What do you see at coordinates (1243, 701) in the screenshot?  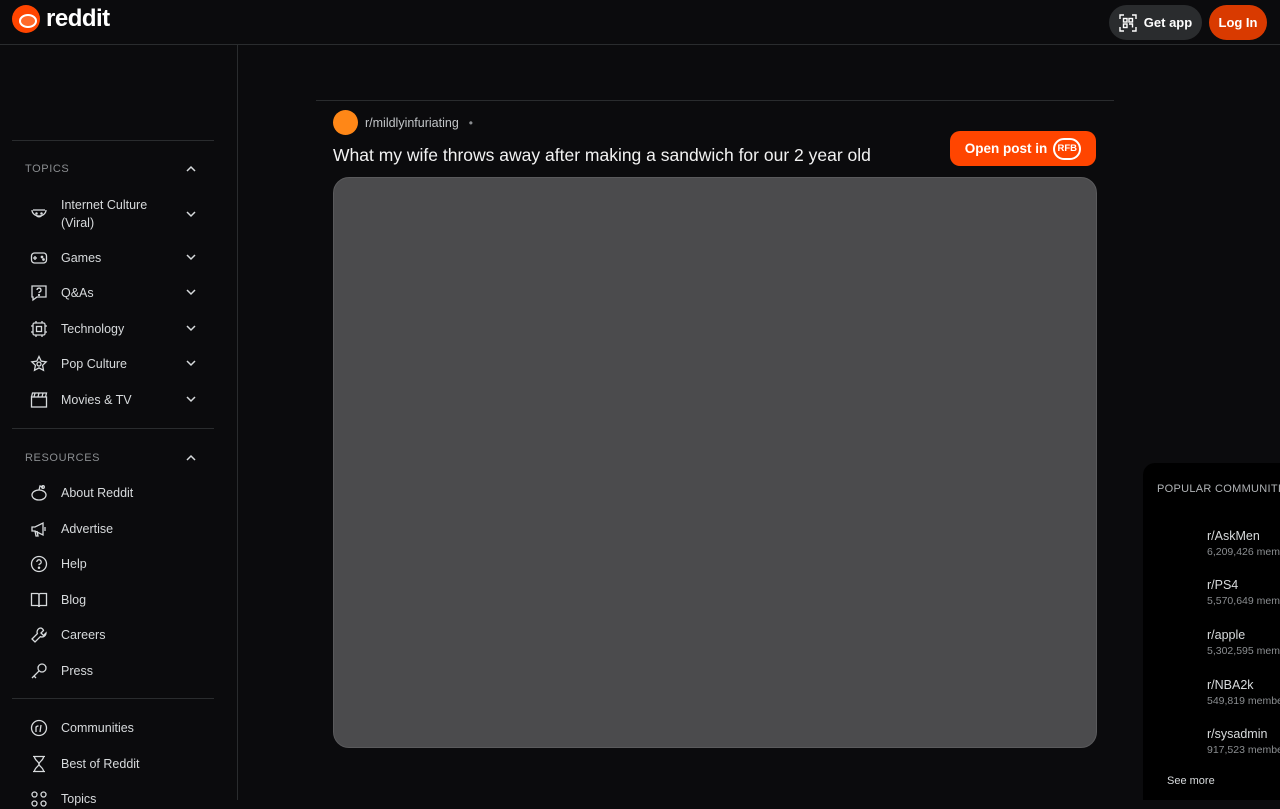 I see `community-members: 549,819 members` at bounding box center [1243, 701].